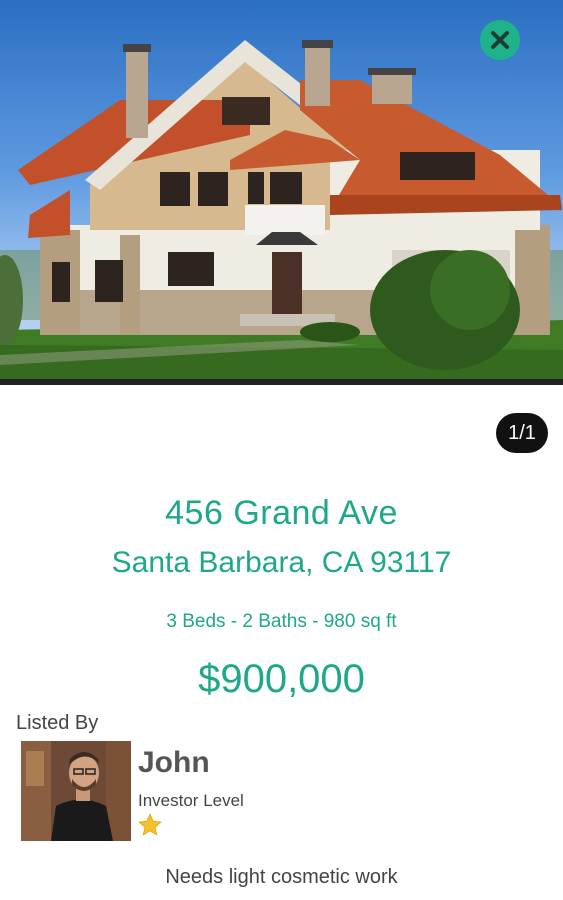 The image size is (563, 900). I want to click on agent-name: John, so click(174, 763).